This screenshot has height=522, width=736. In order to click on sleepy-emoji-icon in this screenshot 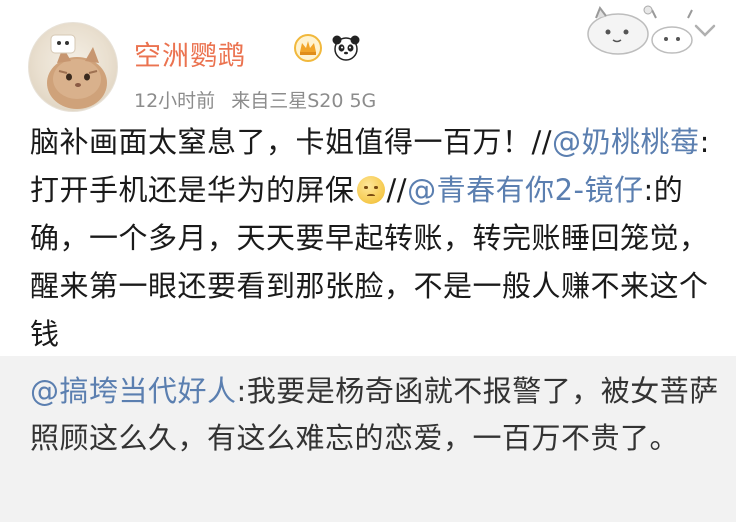, I will do `click(370, 190)`.